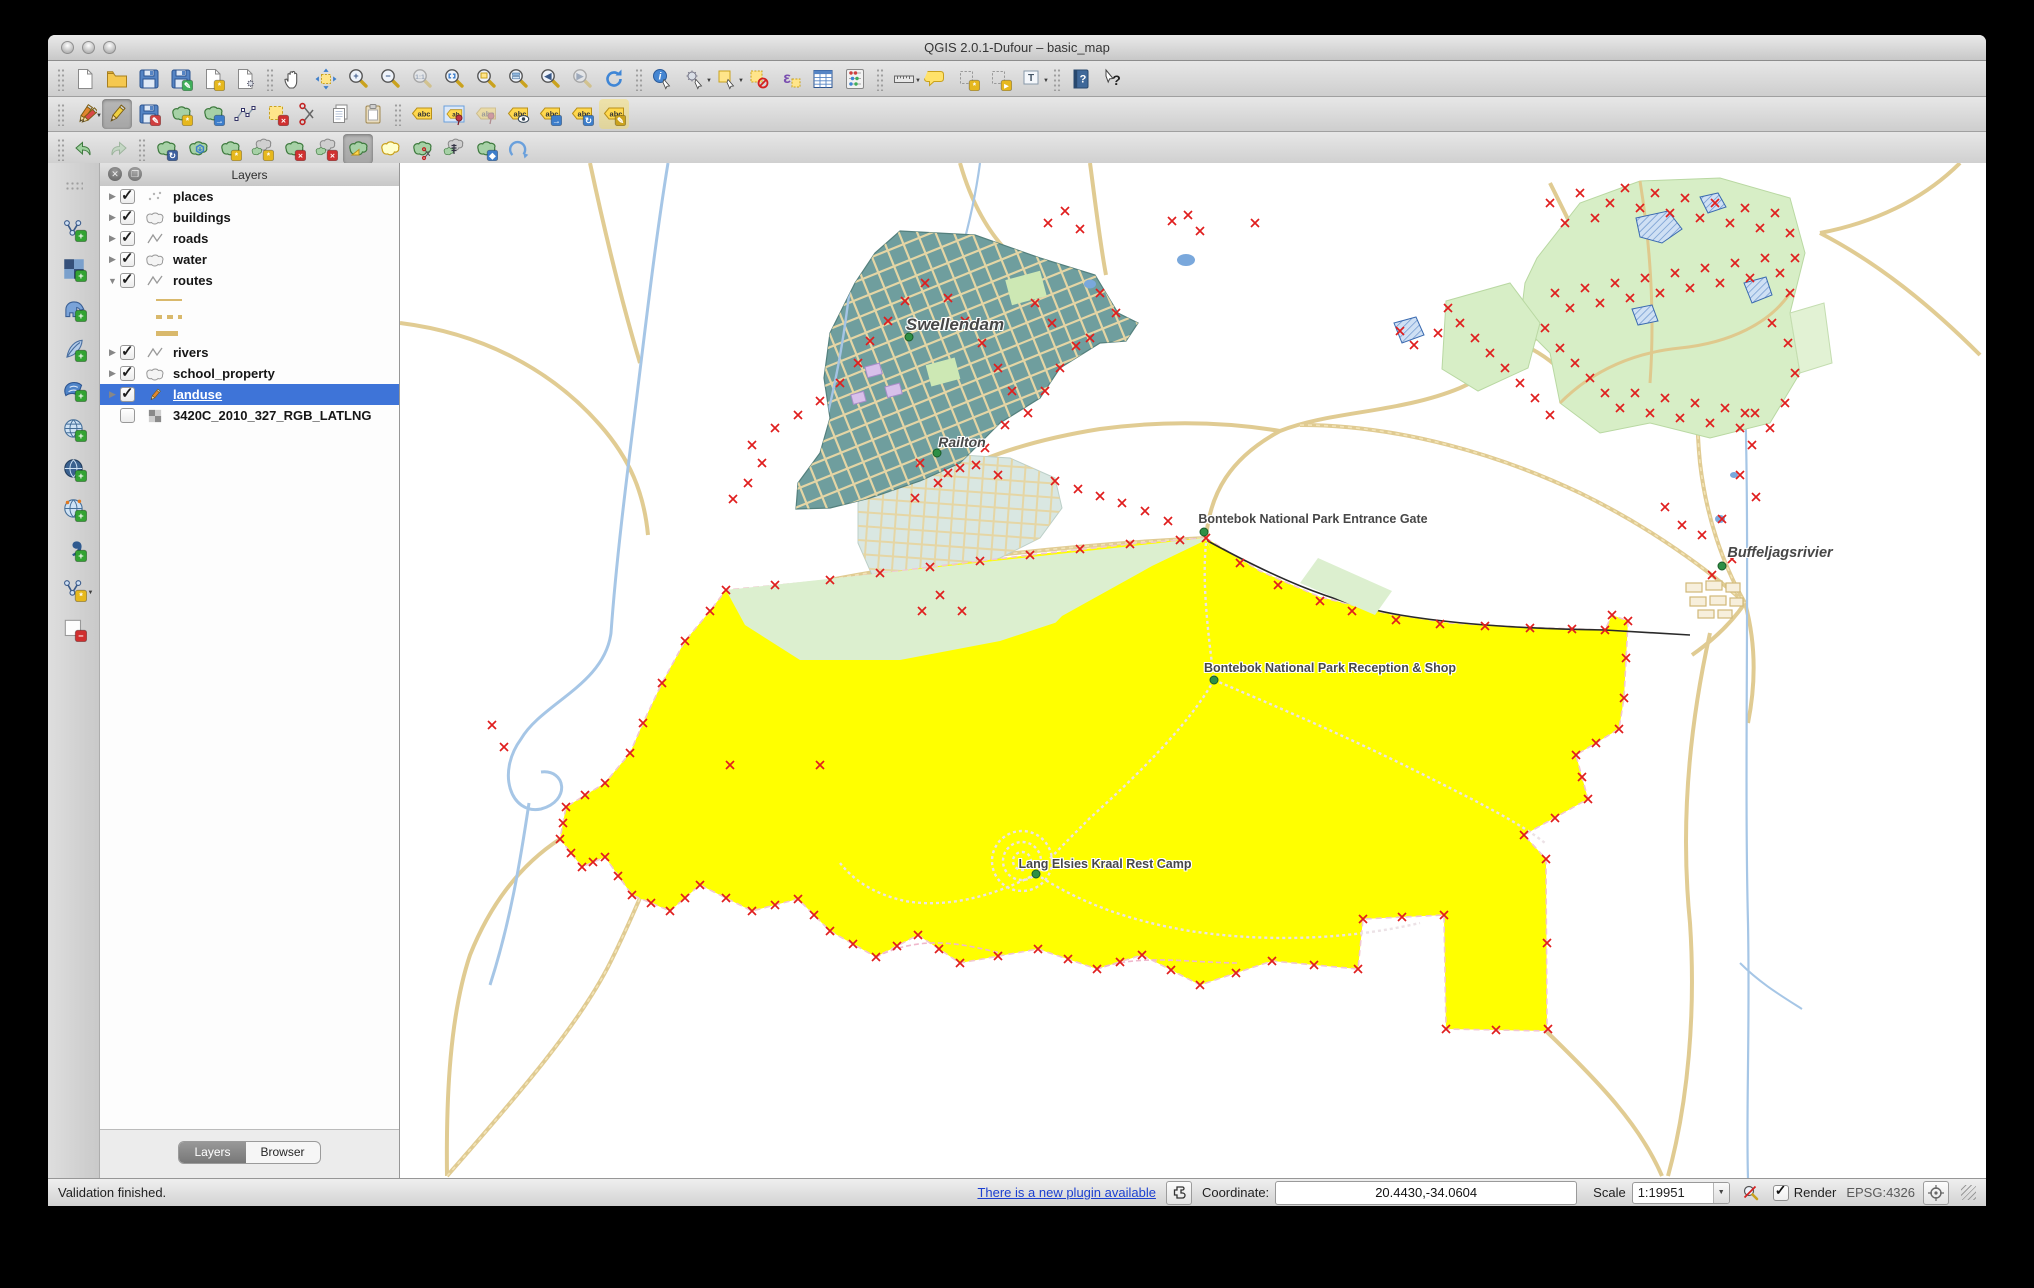 This screenshot has width=2034, height=1288. Describe the element at coordinates (728, 79) in the screenshot. I see `select-features-button: ▼` at that location.